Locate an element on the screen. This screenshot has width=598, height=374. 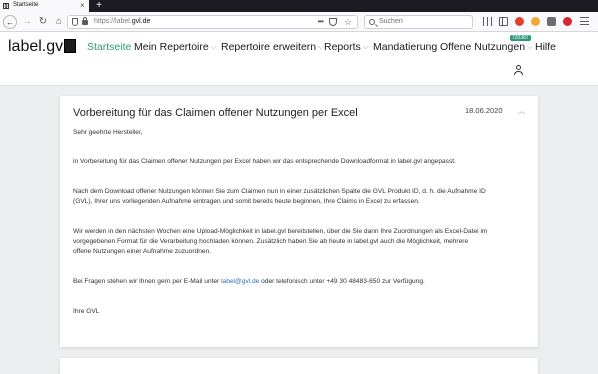
library-icon is located at coordinates (487, 21).